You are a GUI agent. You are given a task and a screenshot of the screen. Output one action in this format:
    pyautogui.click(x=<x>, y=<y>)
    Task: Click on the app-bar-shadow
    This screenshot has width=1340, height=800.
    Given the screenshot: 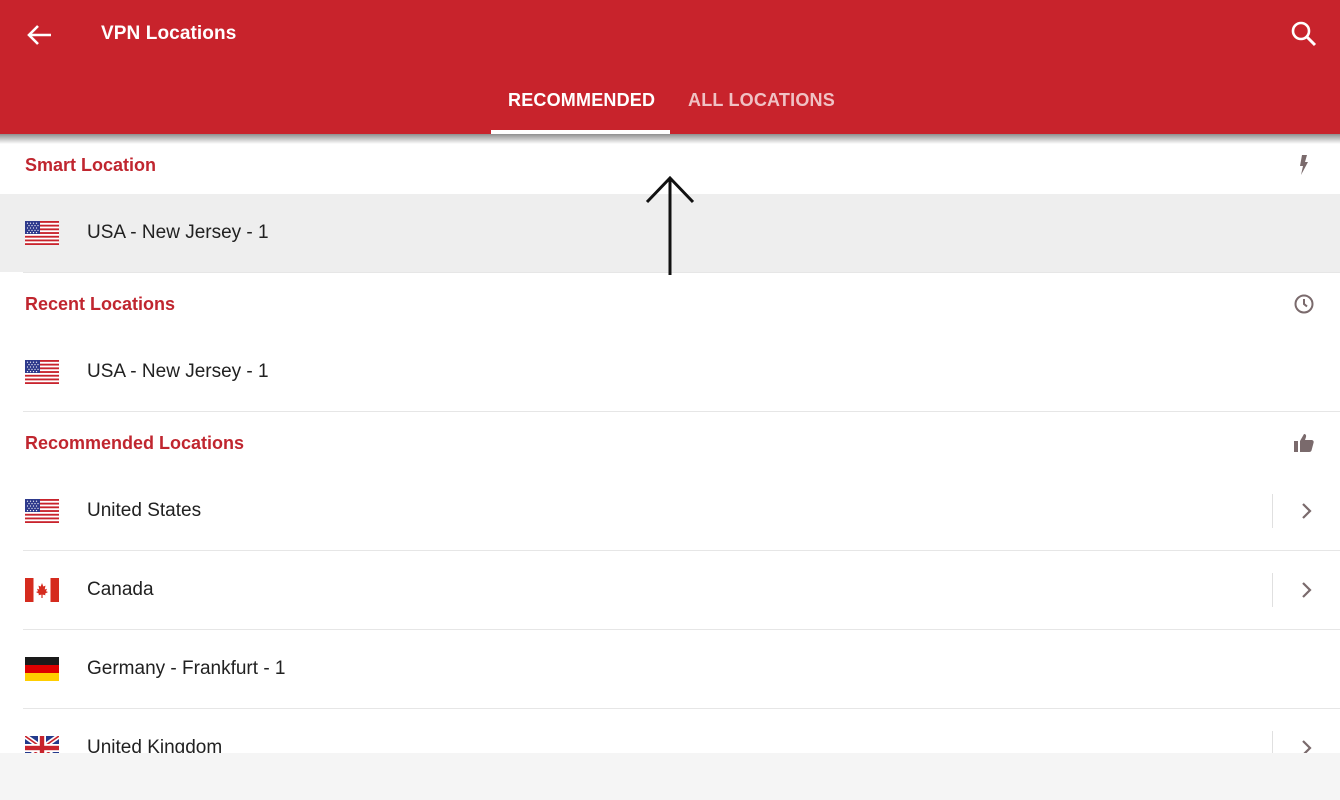 What is the action you would take?
    pyautogui.click(x=670, y=139)
    